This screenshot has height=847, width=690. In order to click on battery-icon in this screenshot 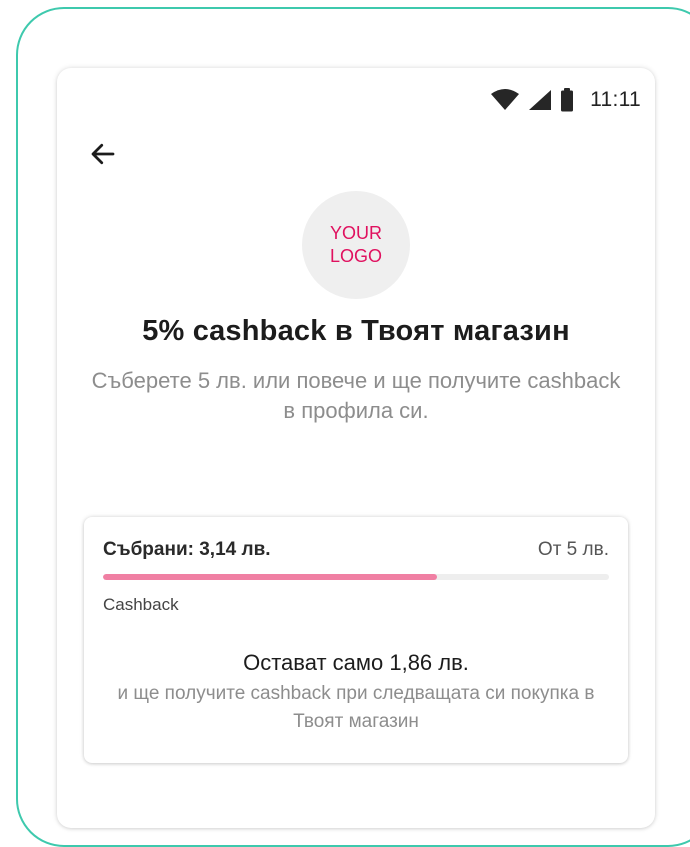, I will do `click(567, 100)`.